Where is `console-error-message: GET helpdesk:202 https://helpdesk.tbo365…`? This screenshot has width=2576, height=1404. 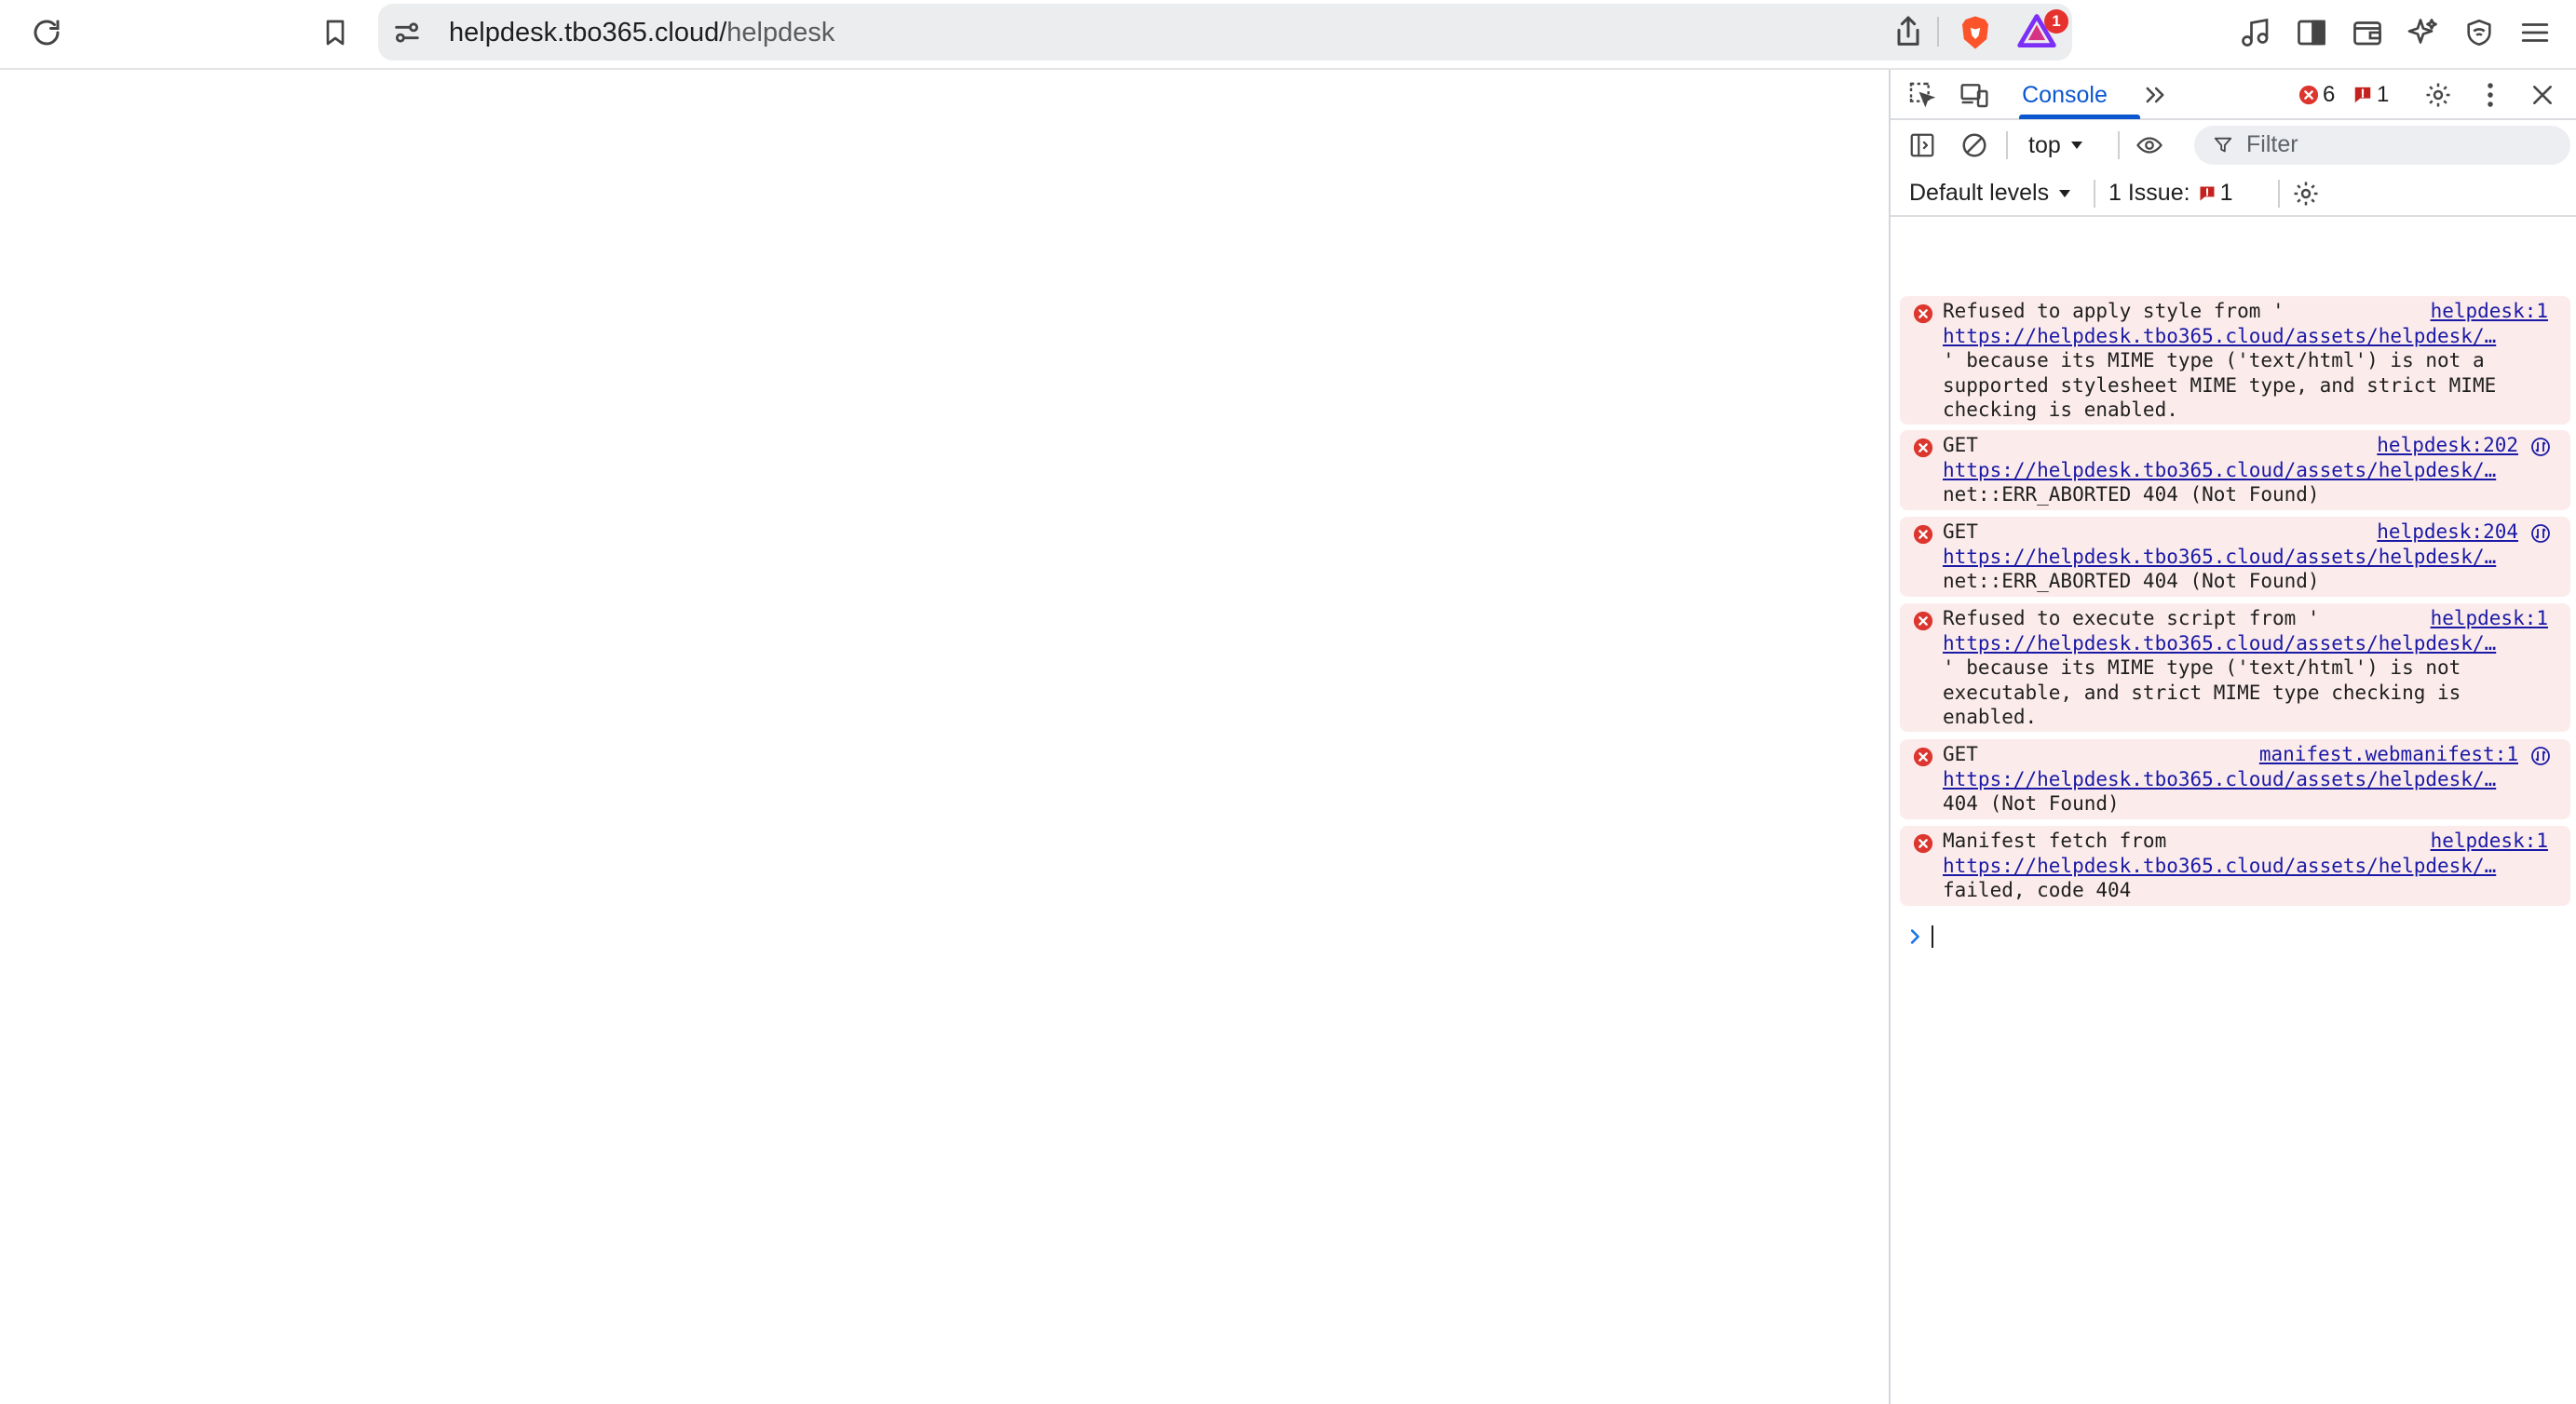
console-error-message: GET helpdesk:202 https://helpdesk.tbo365… is located at coordinates (2235, 470).